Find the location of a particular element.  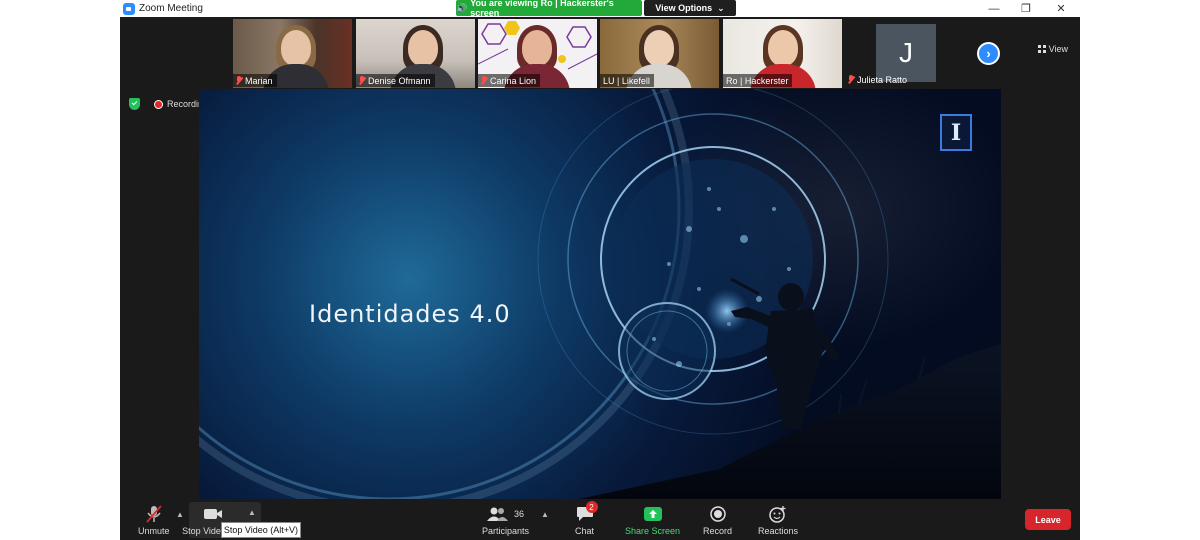

stop-video-label: Stop Video is located at coordinates (204, 531).